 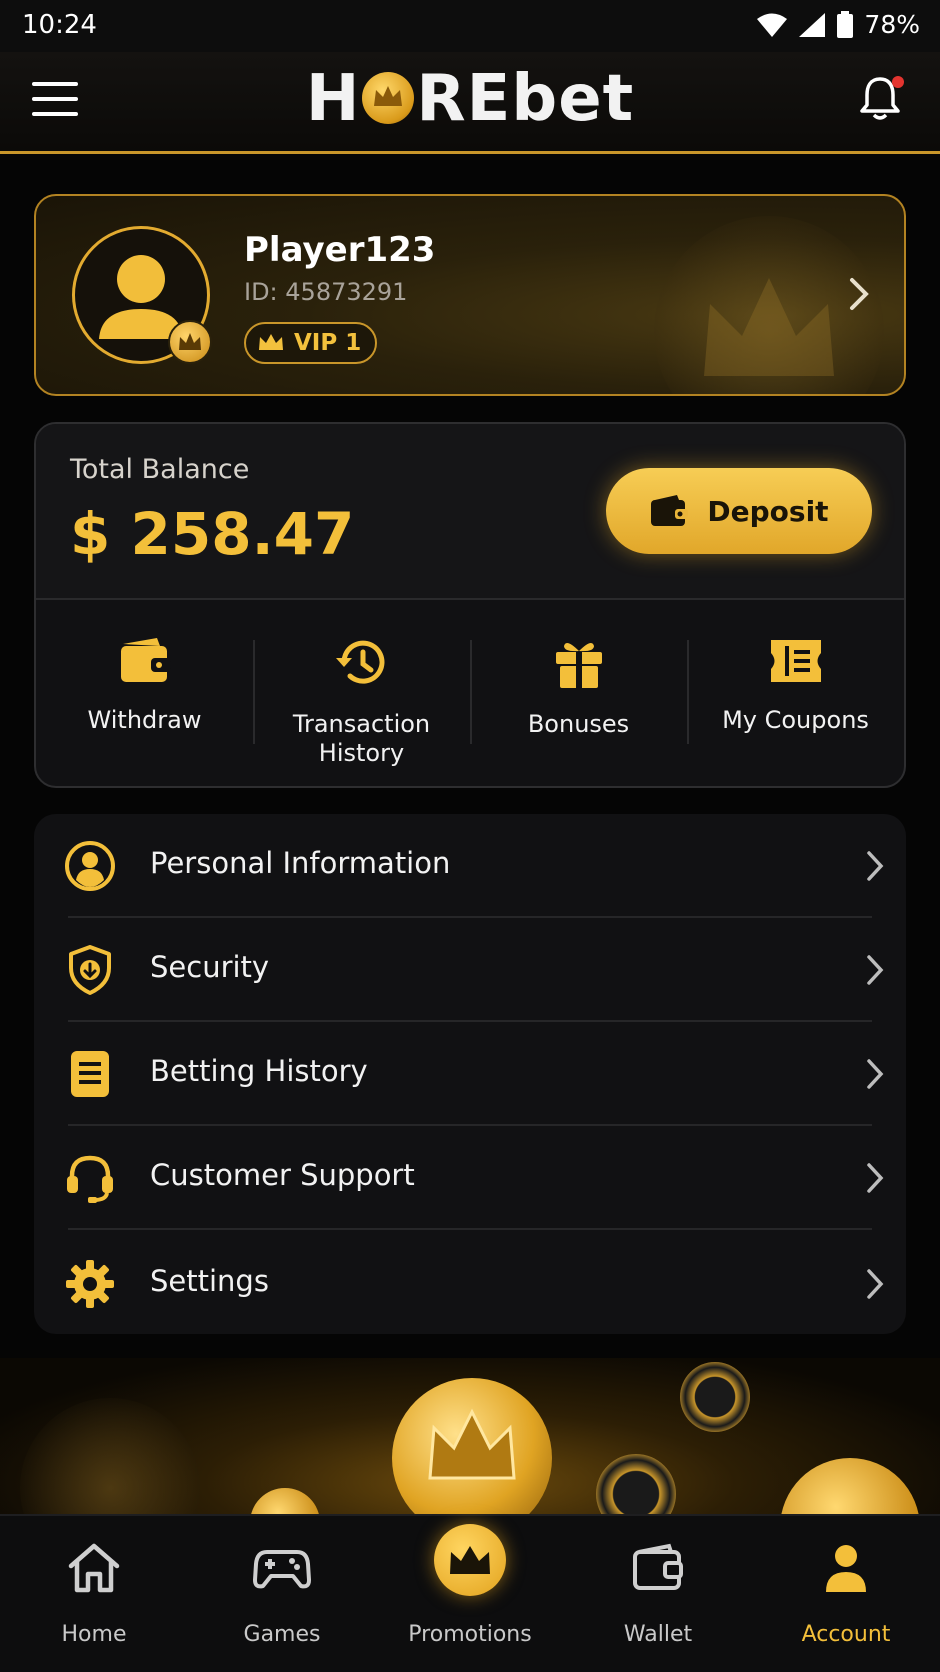 What do you see at coordinates (90, 1179) in the screenshot?
I see `headset-icon` at bounding box center [90, 1179].